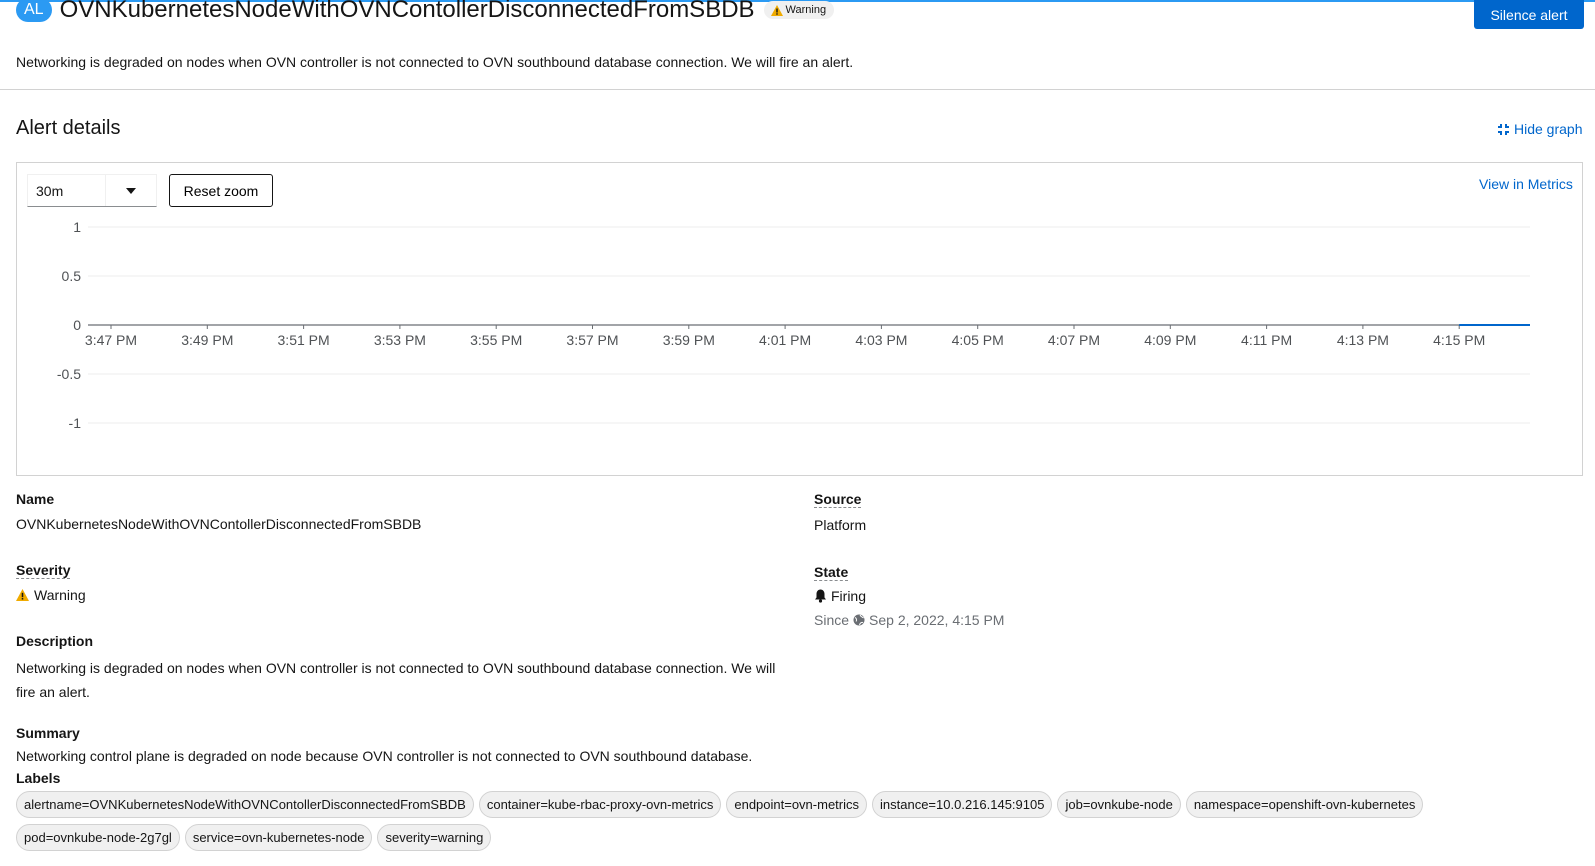 This screenshot has width=1595, height=866. What do you see at coordinates (797, 89) in the screenshot?
I see `divider` at bounding box center [797, 89].